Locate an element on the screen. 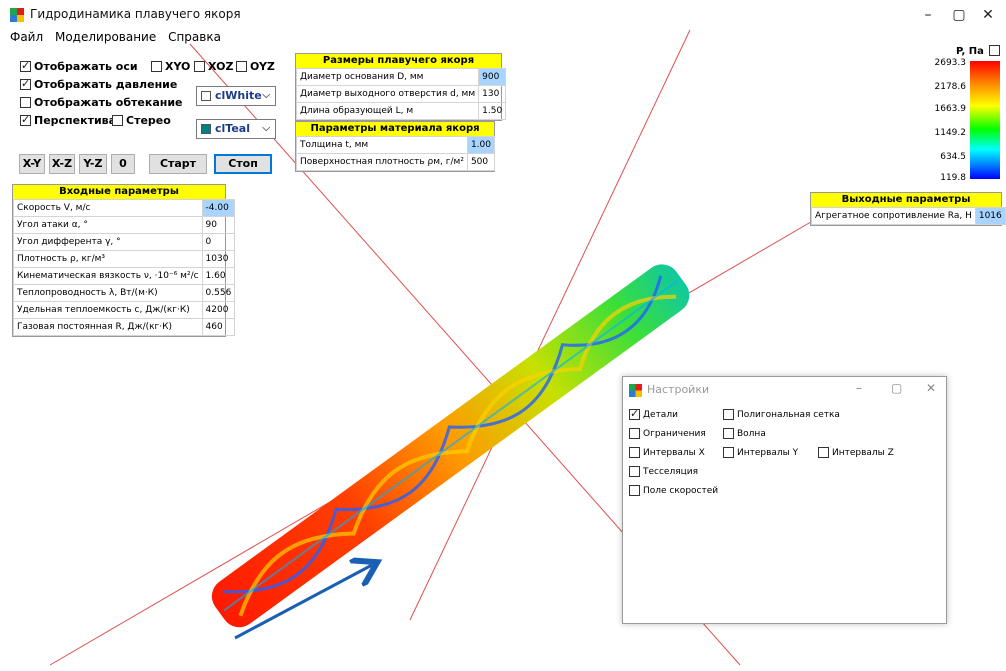 The image size is (1006, 671). xyo-checkbox: XYO is located at coordinates (170, 66).